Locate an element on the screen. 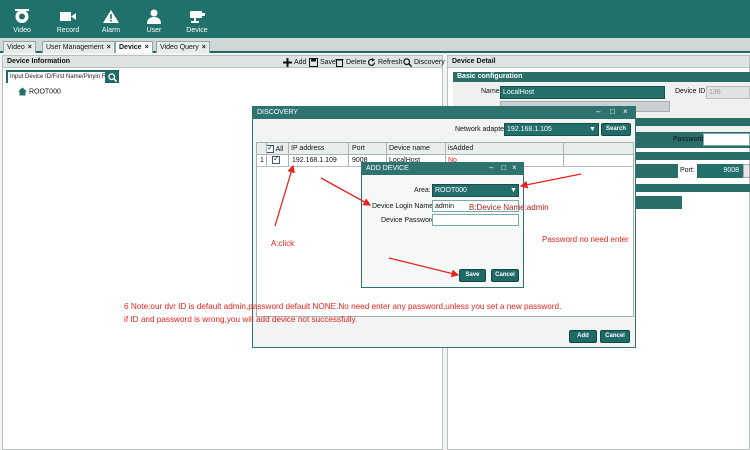 The width and height of the screenshot is (750, 450). tab-video-query: Video Query × is located at coordinates (183, 47).